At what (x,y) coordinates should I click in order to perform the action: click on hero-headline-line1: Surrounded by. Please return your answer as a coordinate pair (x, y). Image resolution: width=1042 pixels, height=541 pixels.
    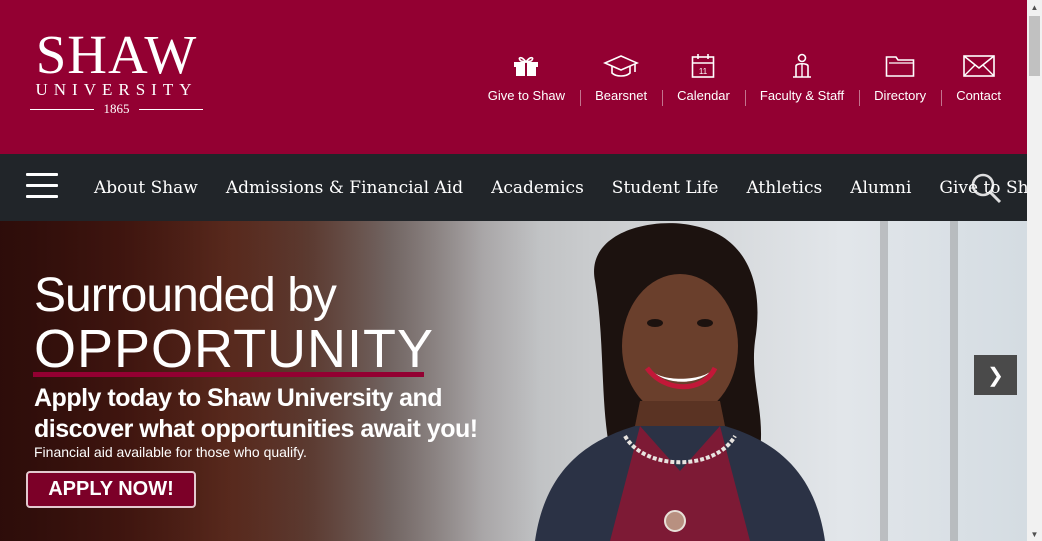
    Looking at the image, I should click on (185, 295).